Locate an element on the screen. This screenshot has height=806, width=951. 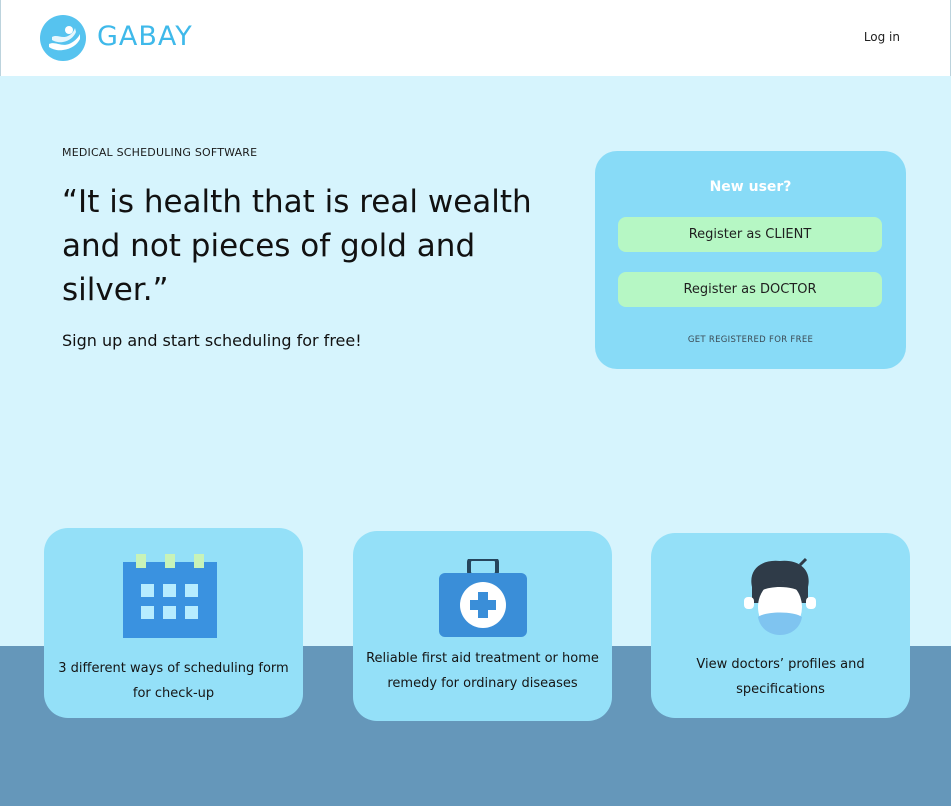
hand-logo-icon is located at coordinates (63, 38).